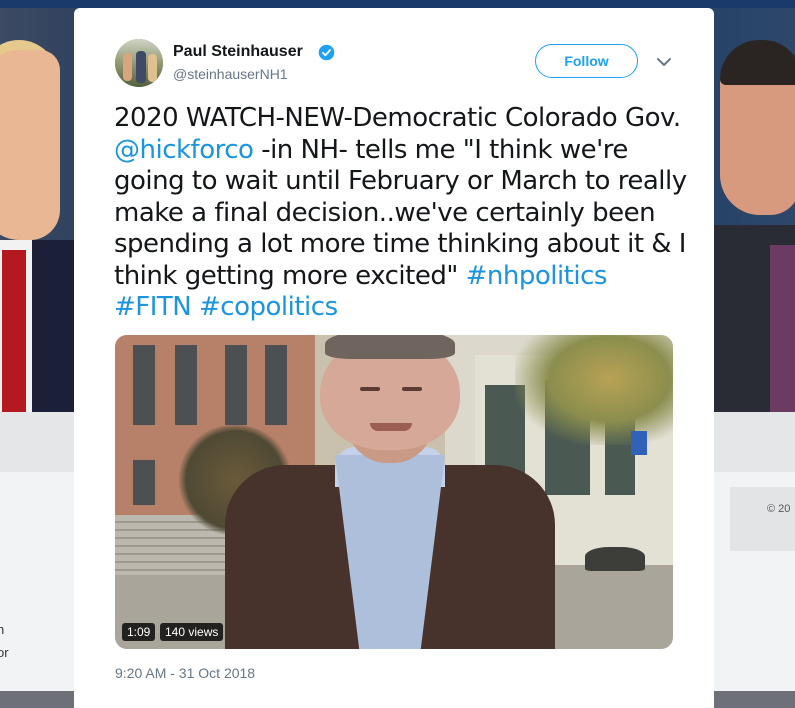 The height and width of the screenshot is (708, 795). What do you see at coordinates (762, 519) in the screenshot?
I see `background-side-card` at bounding box center [762, 519].